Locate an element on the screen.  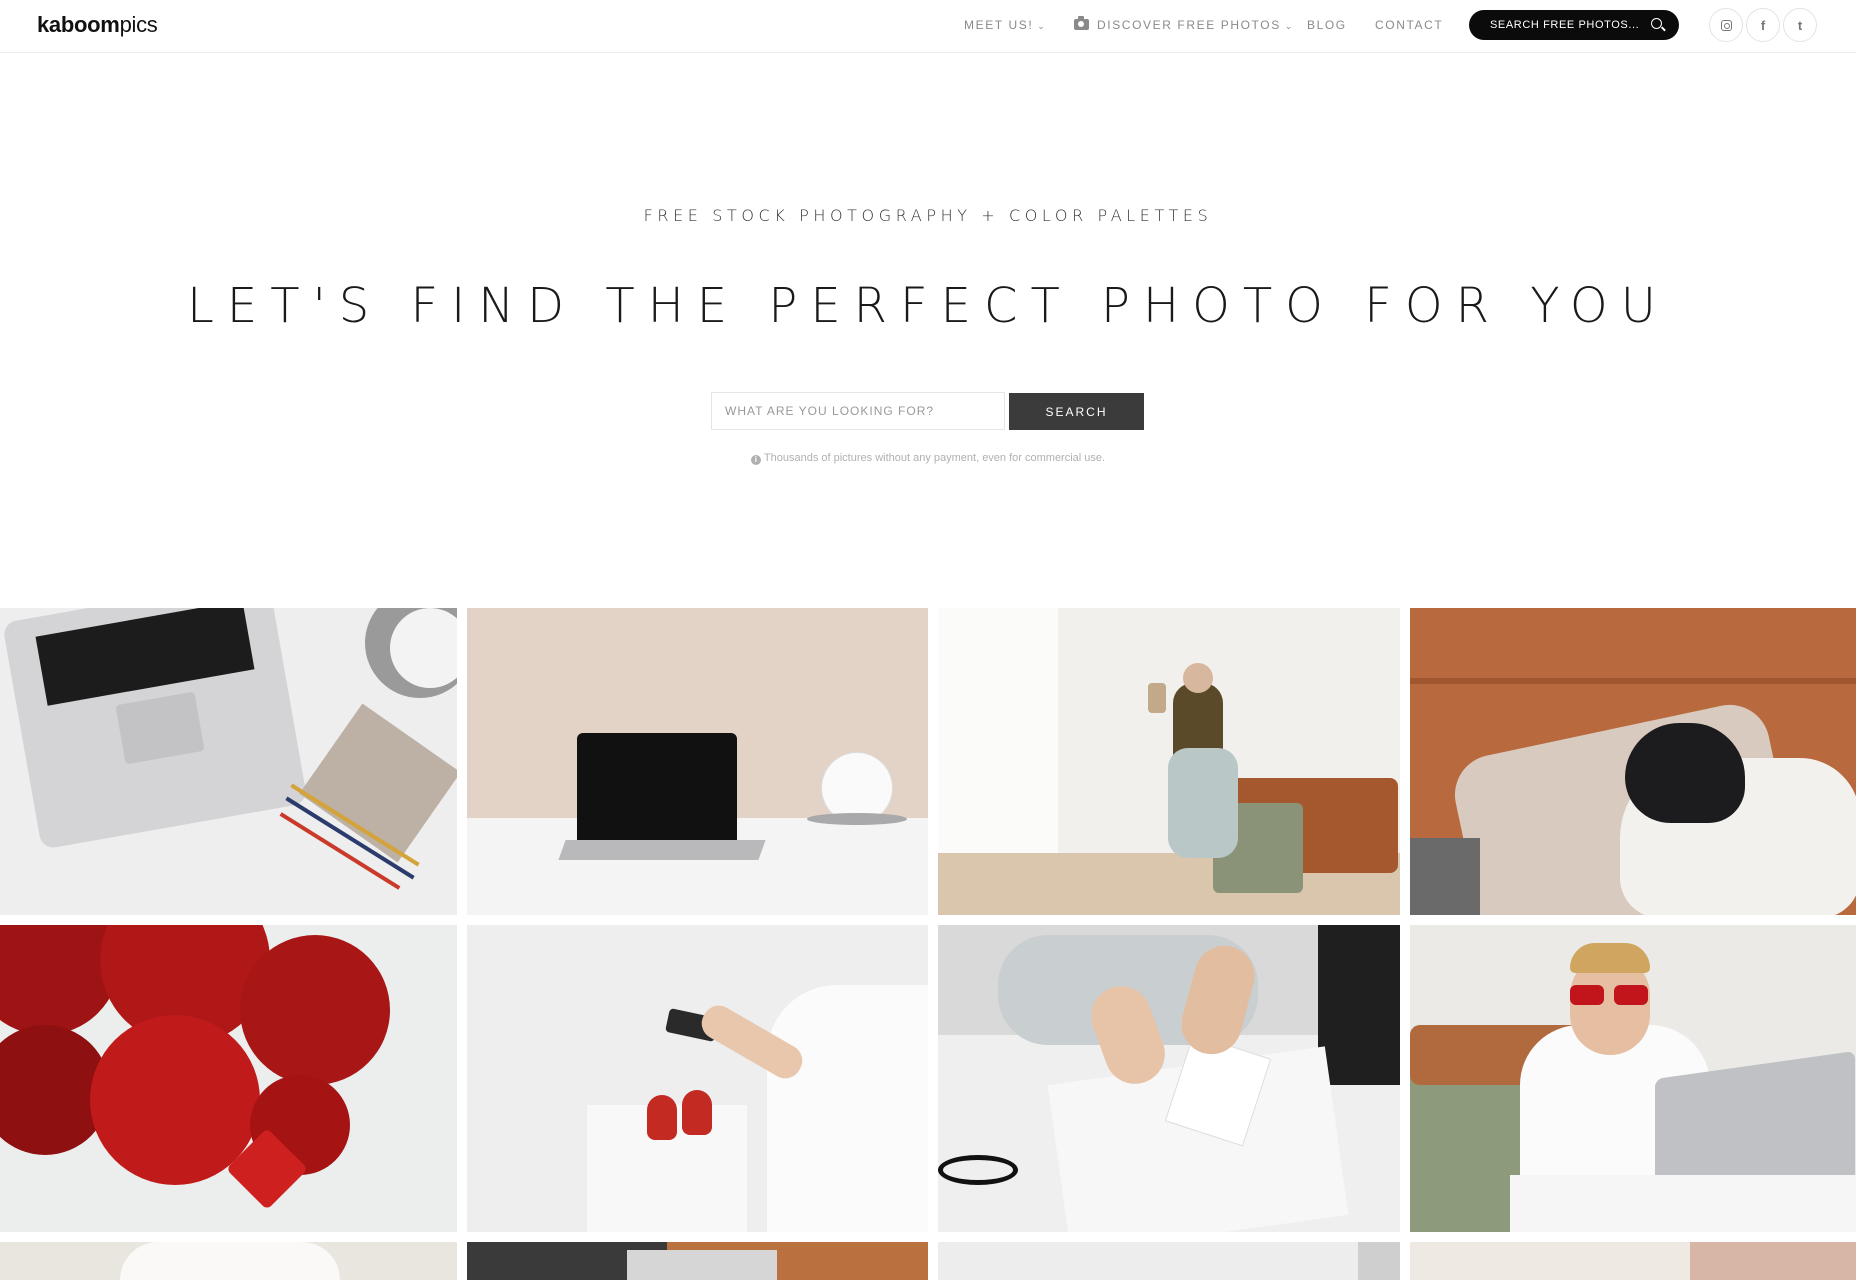
red-roses-heart-photo is located at coordinates (228, 1078).